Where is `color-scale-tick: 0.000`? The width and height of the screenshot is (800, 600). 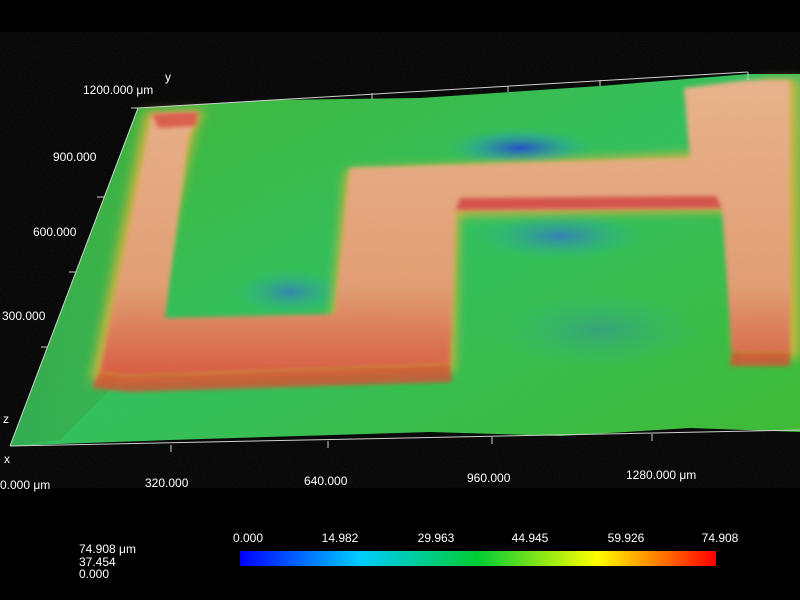
color-scale-tick: 0.000 is located at coordinates (248, 538).